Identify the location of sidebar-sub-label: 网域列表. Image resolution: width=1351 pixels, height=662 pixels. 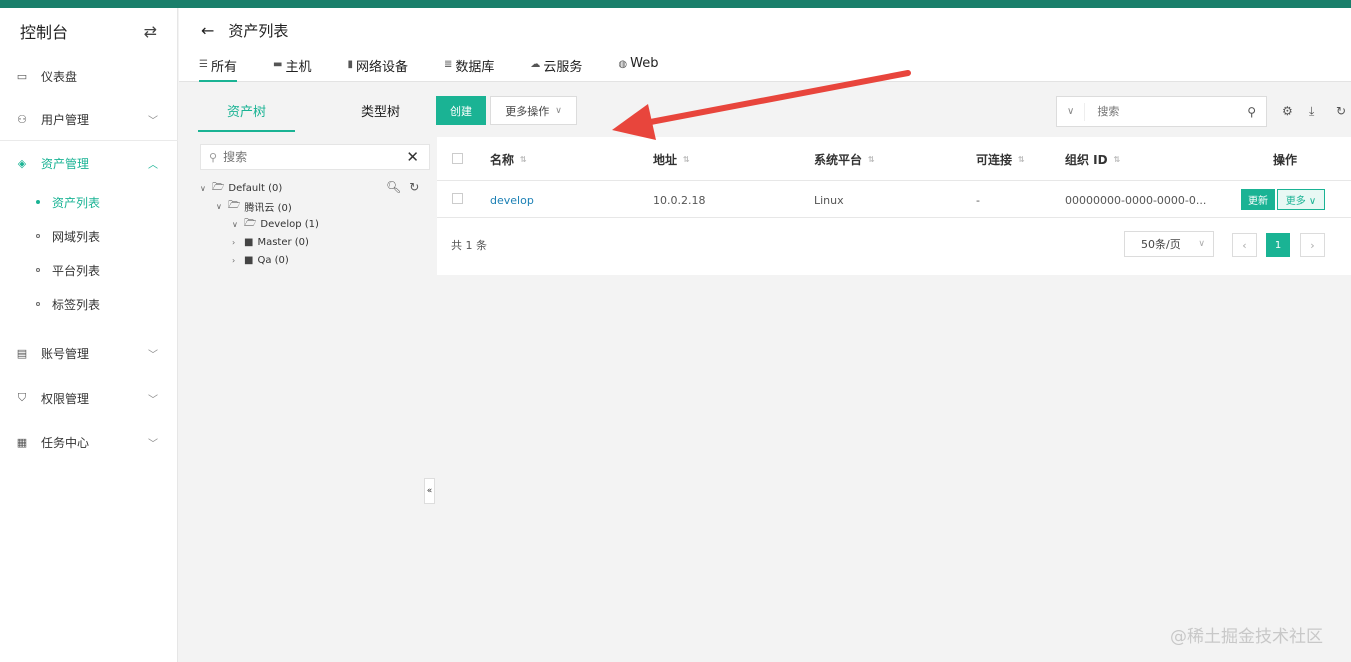
(76, 236).